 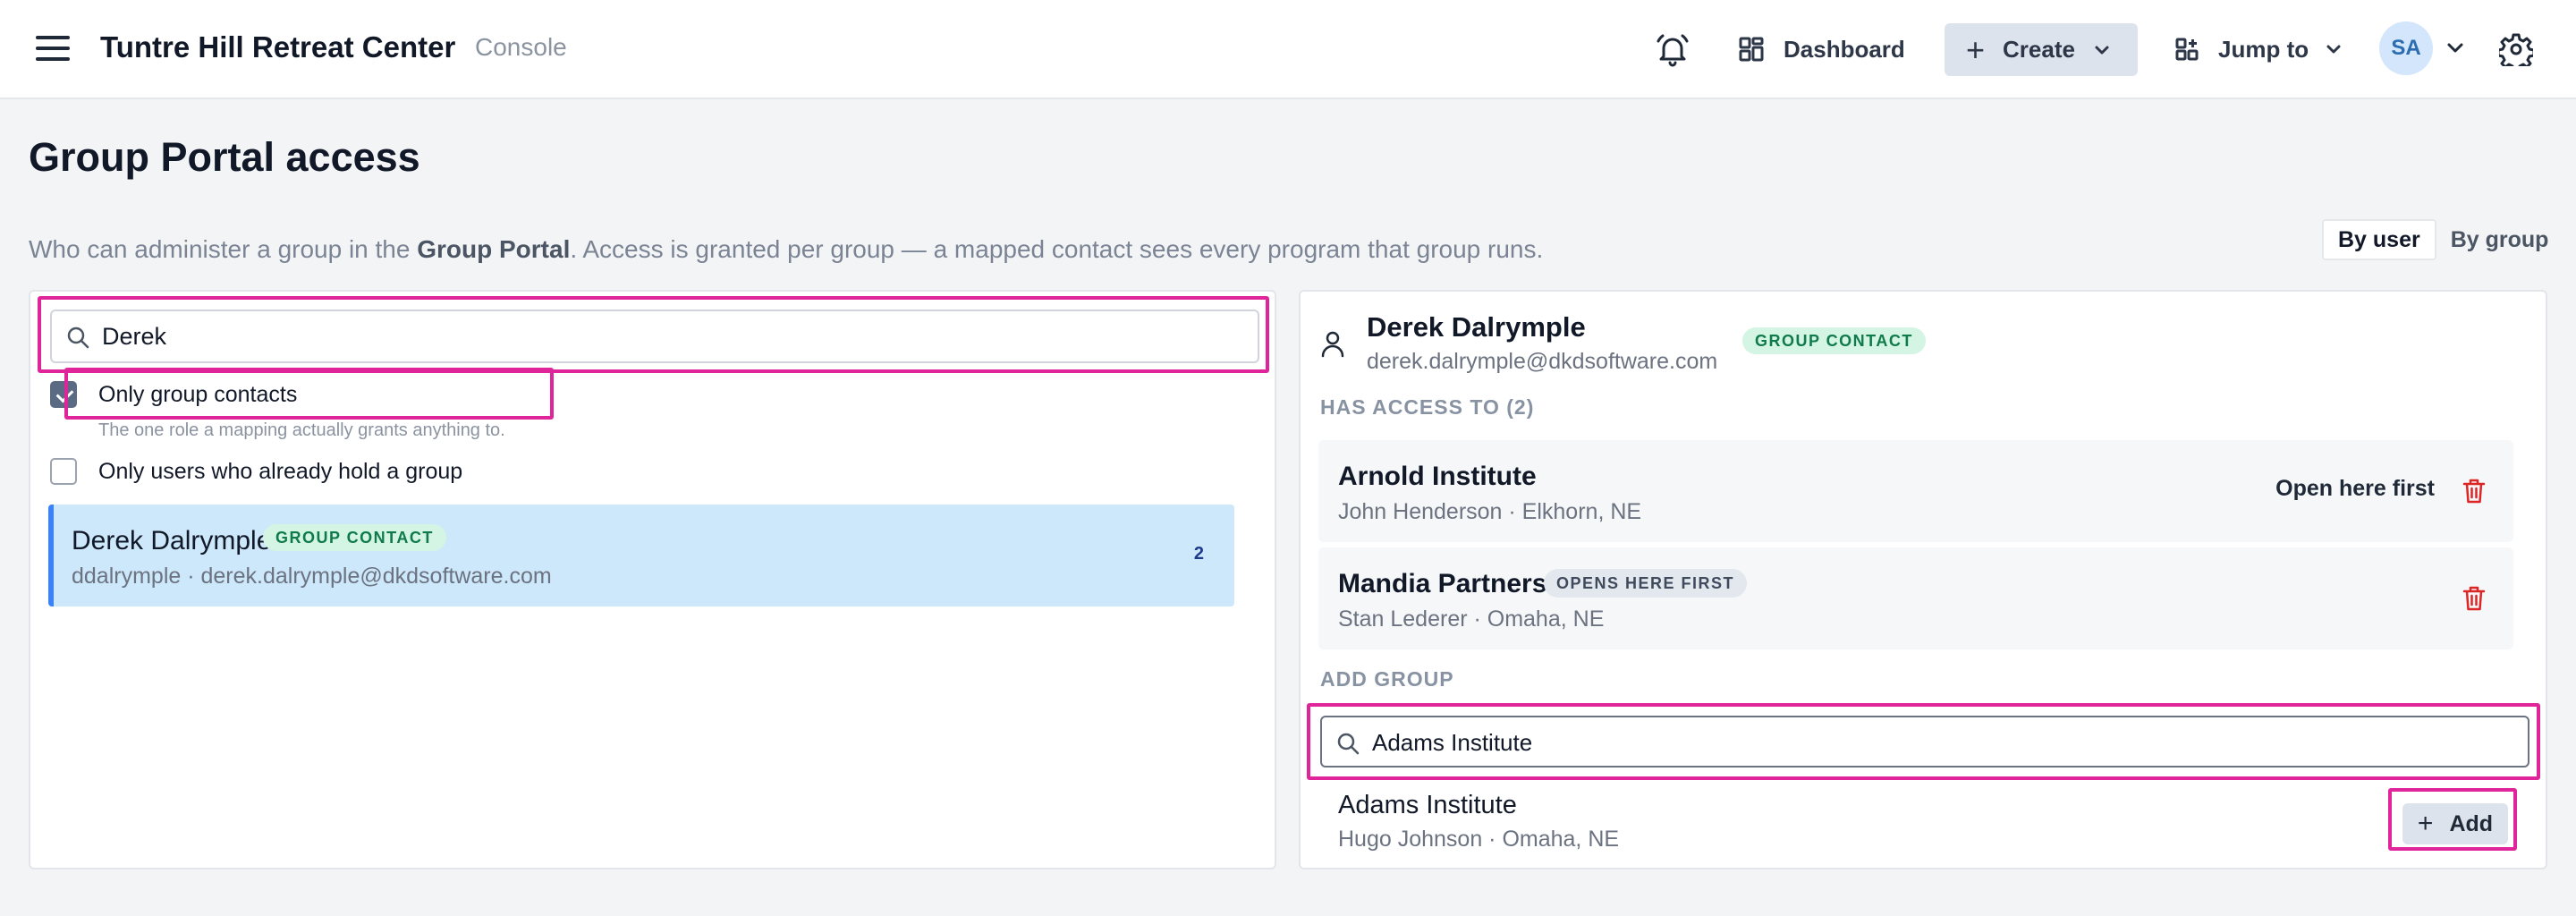 I want to click on gear-icon, so click(x=2516, y=49).